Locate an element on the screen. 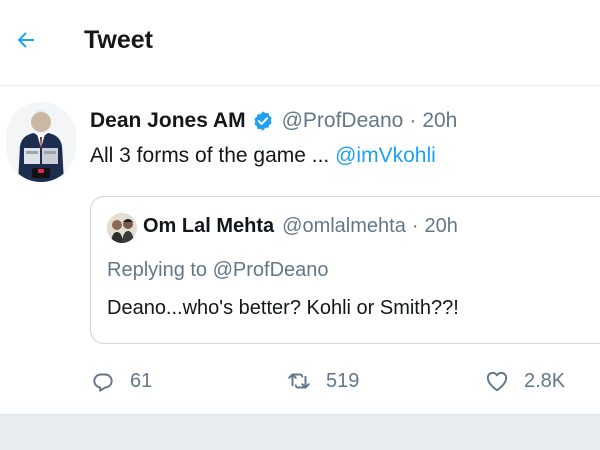 The width and height of the screenshot is (600, 450). arrow-left-icon is located at coordinates (25, 40).